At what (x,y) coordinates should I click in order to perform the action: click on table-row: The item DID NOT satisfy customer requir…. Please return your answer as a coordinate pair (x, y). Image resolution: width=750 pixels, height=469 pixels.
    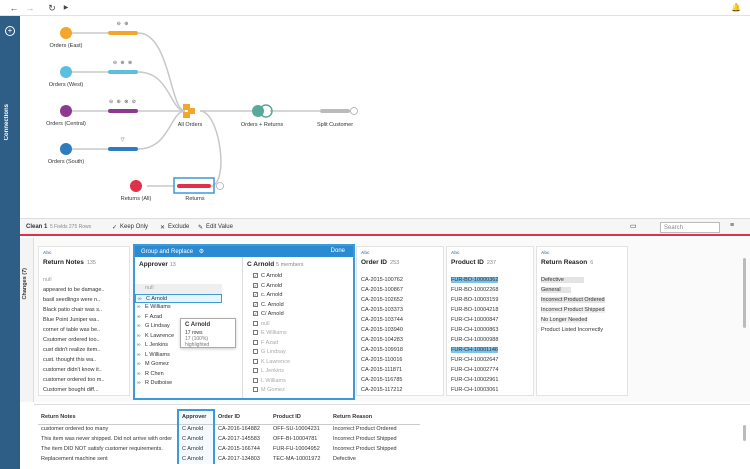
    Looking at the image, I should click on (229, 449).